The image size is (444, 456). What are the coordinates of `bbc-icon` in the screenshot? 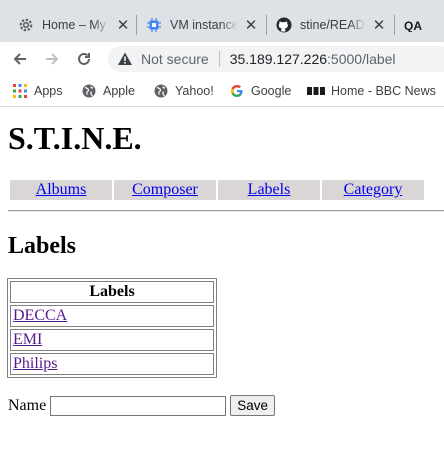 It's located at (316, 91).